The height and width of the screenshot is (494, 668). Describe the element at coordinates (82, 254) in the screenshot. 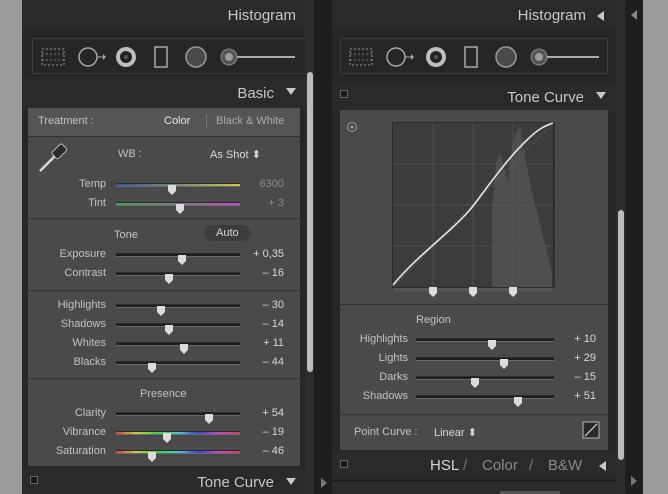

I see `slider-label: Exposure` at that location.